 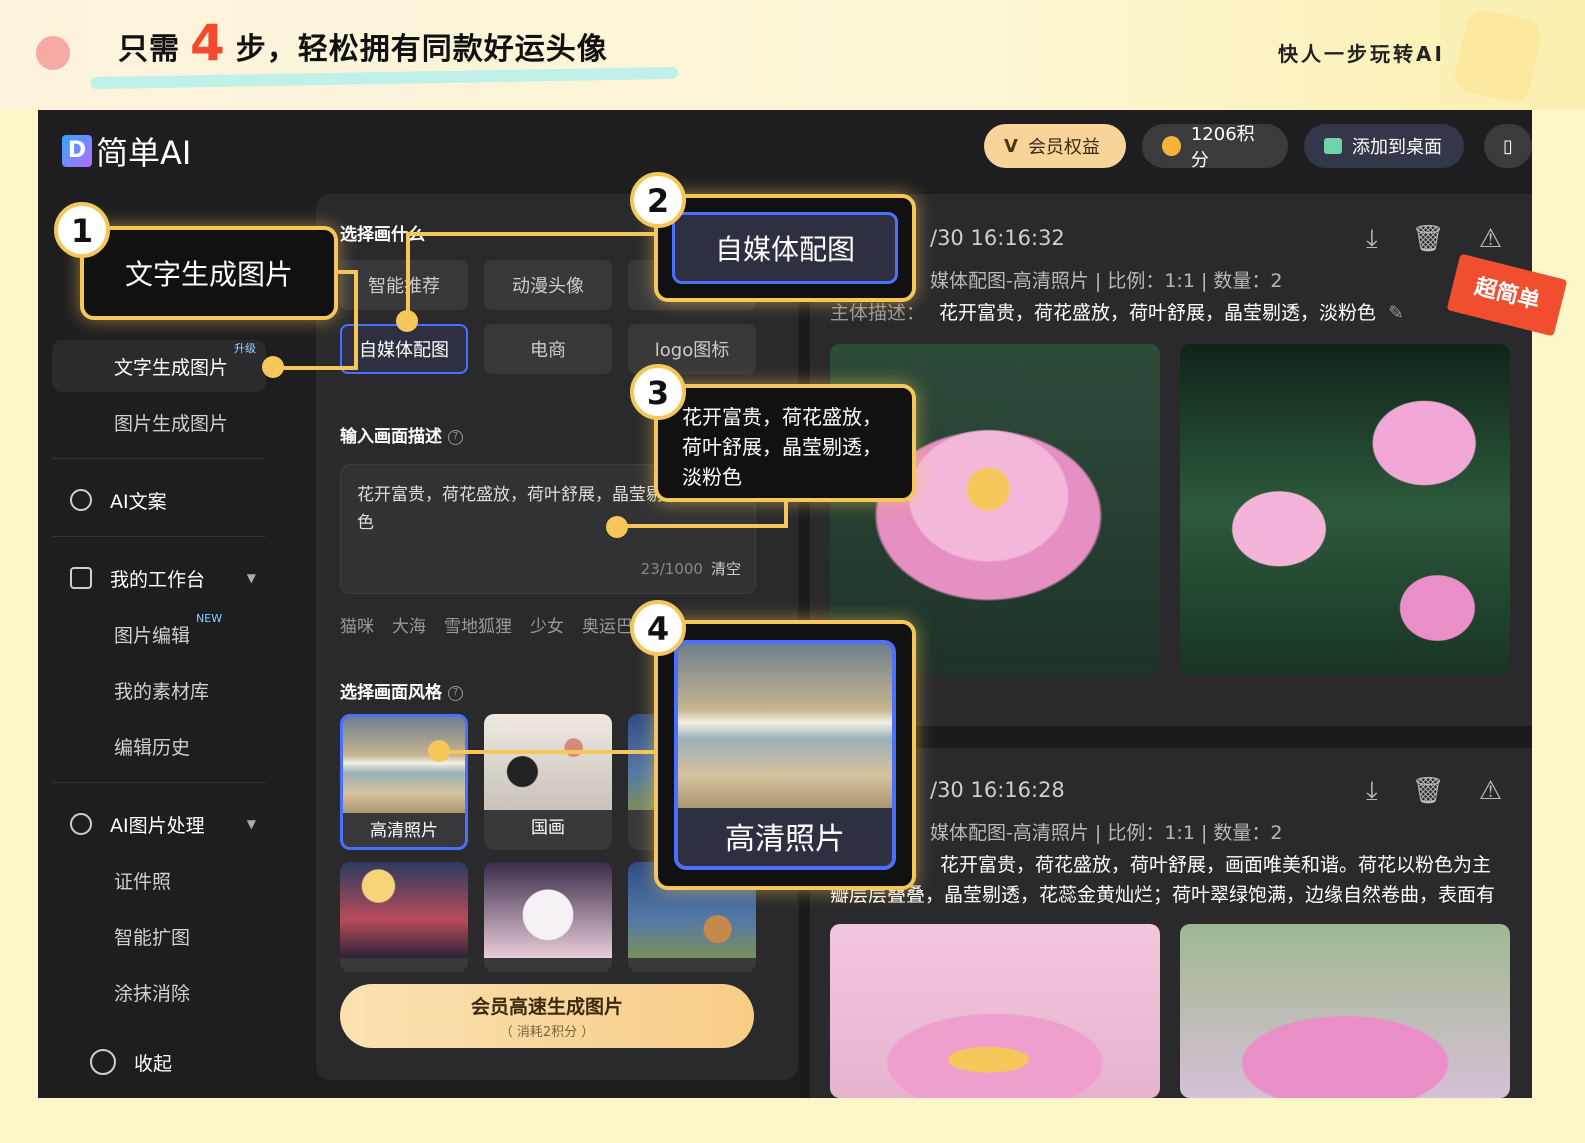 I want to click on coin-icon, so click(x=1171, y=146).